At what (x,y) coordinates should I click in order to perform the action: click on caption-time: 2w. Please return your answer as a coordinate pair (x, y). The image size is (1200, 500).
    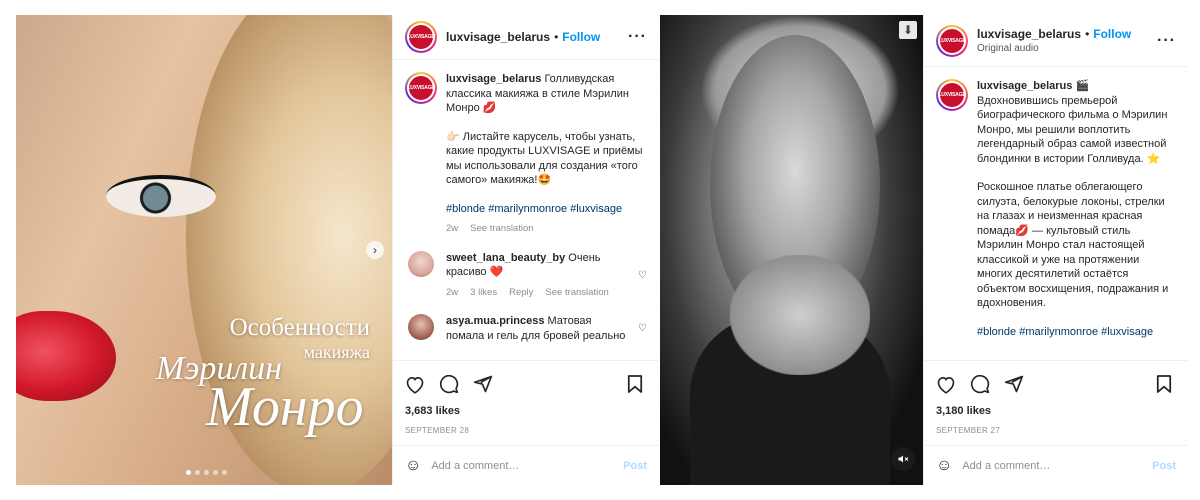
    Looking at the image, I should click on (452, 229).